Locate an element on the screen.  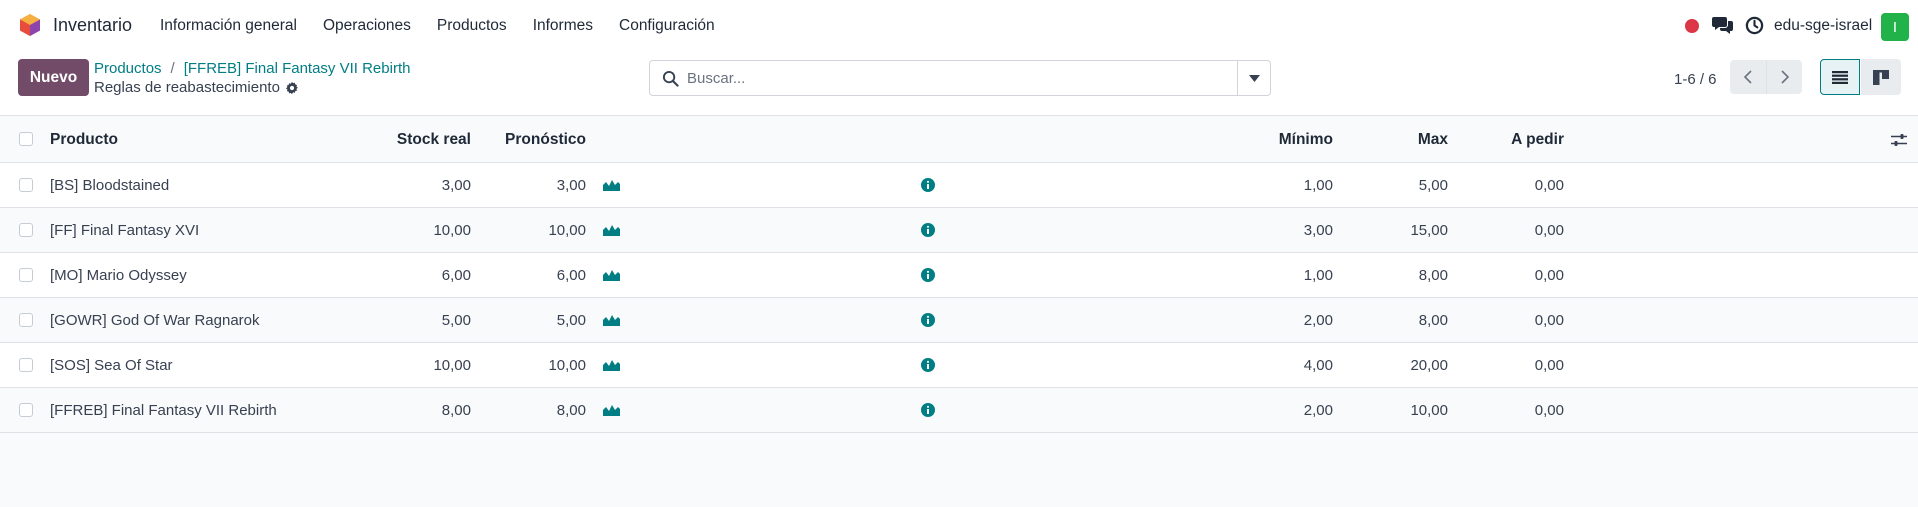
column-header-product: Producto is located at coordinates (84, 139).